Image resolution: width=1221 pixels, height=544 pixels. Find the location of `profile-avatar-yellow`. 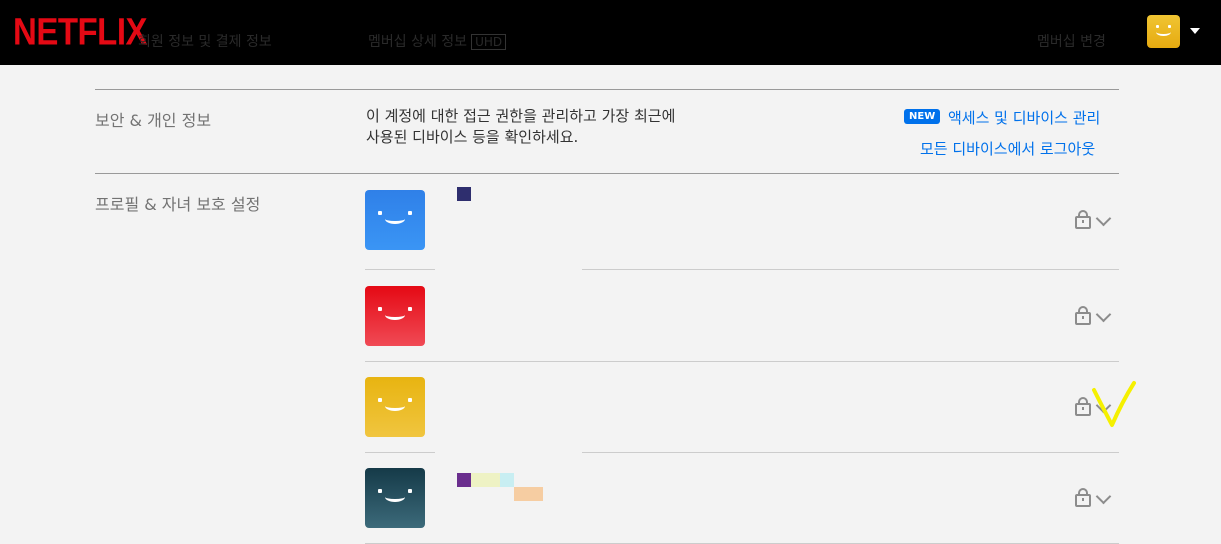

profile-avatar-yellow is located at coordinates (395, 407).